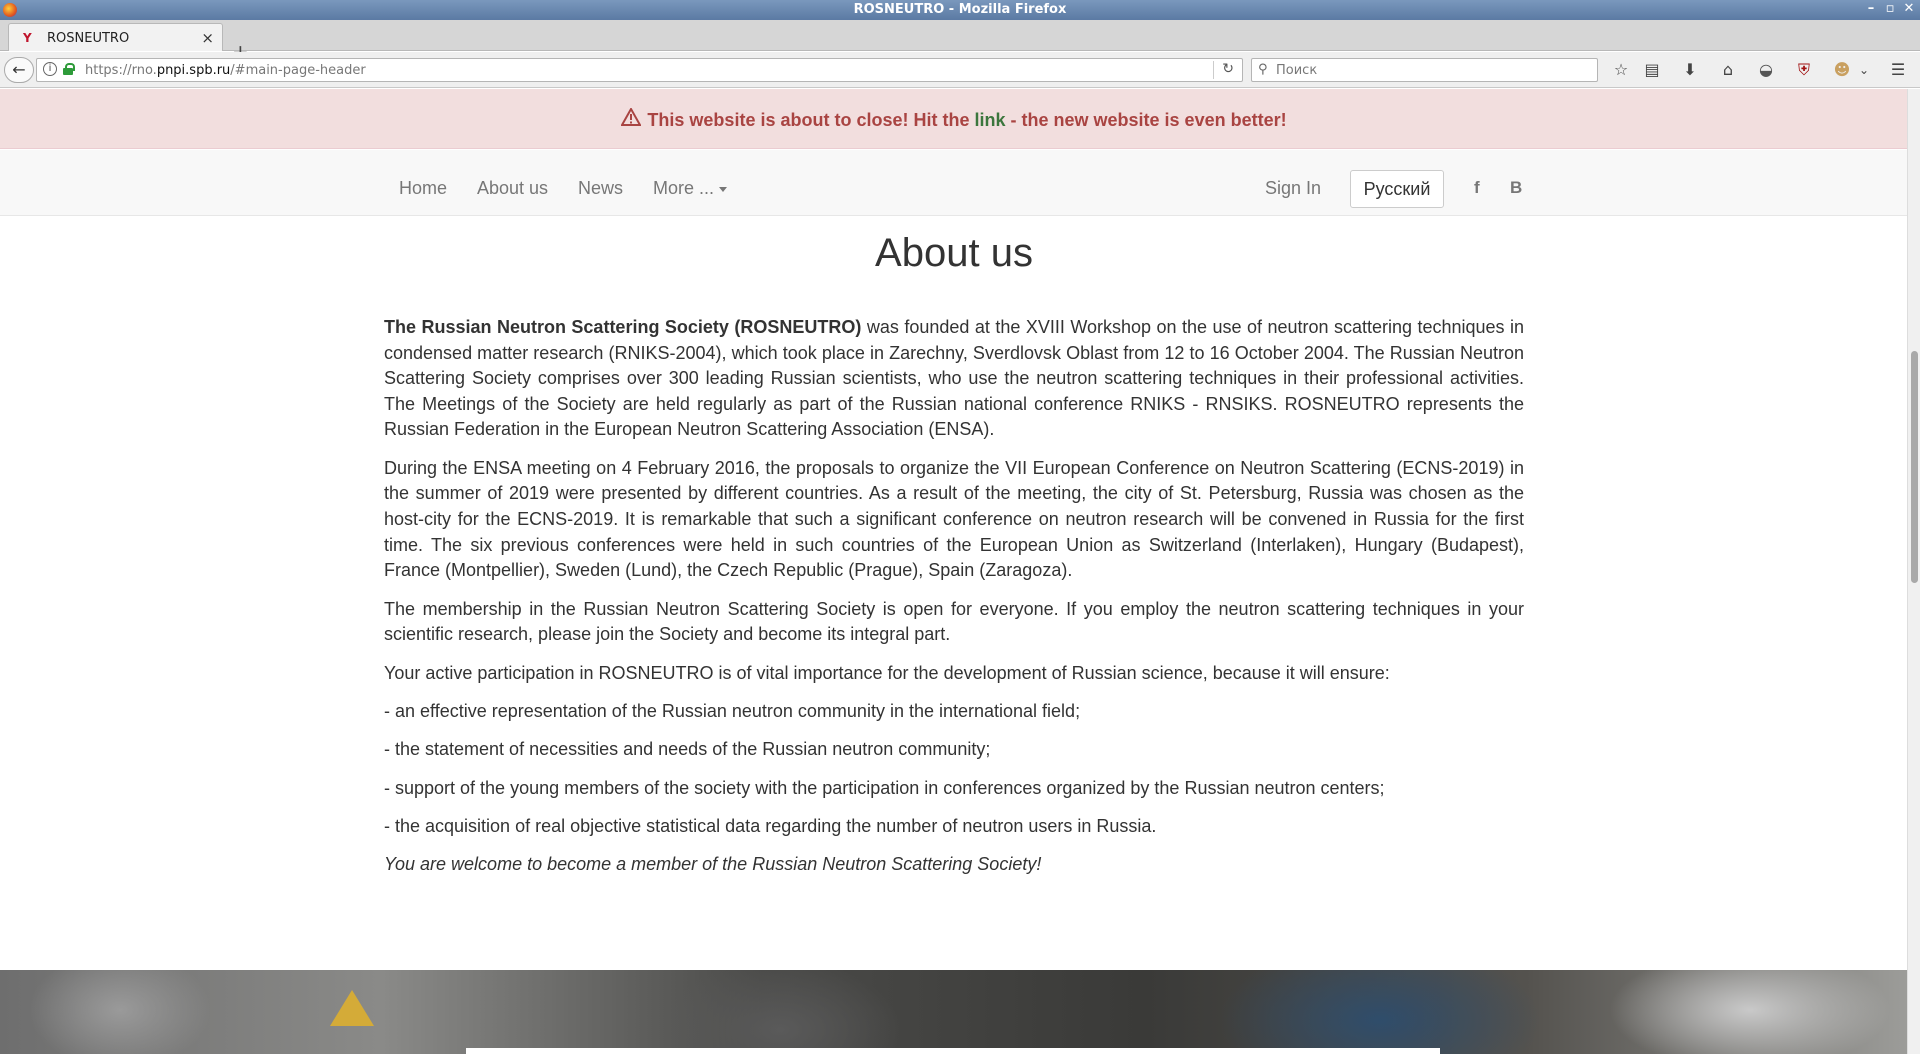 This screenshot has width=1920, height=1054. Describe the element at coordinates (1890, 9) in the screenshot. I see `maximize-icon: ▫` at that location.